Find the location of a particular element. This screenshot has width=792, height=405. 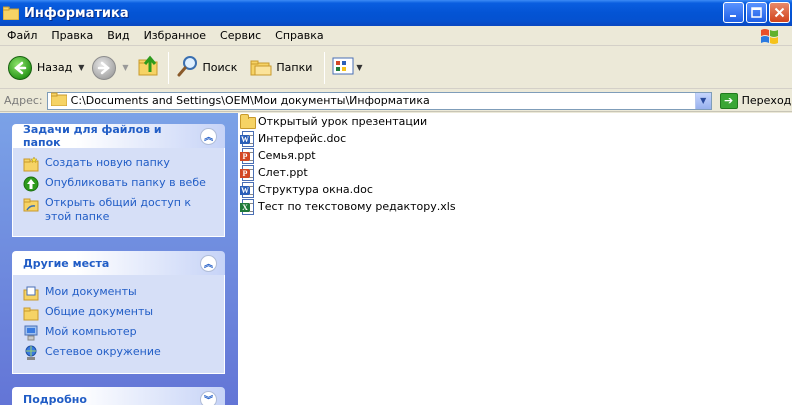

details-panel: Подробно ︾ is located at coordinates (118, 396).